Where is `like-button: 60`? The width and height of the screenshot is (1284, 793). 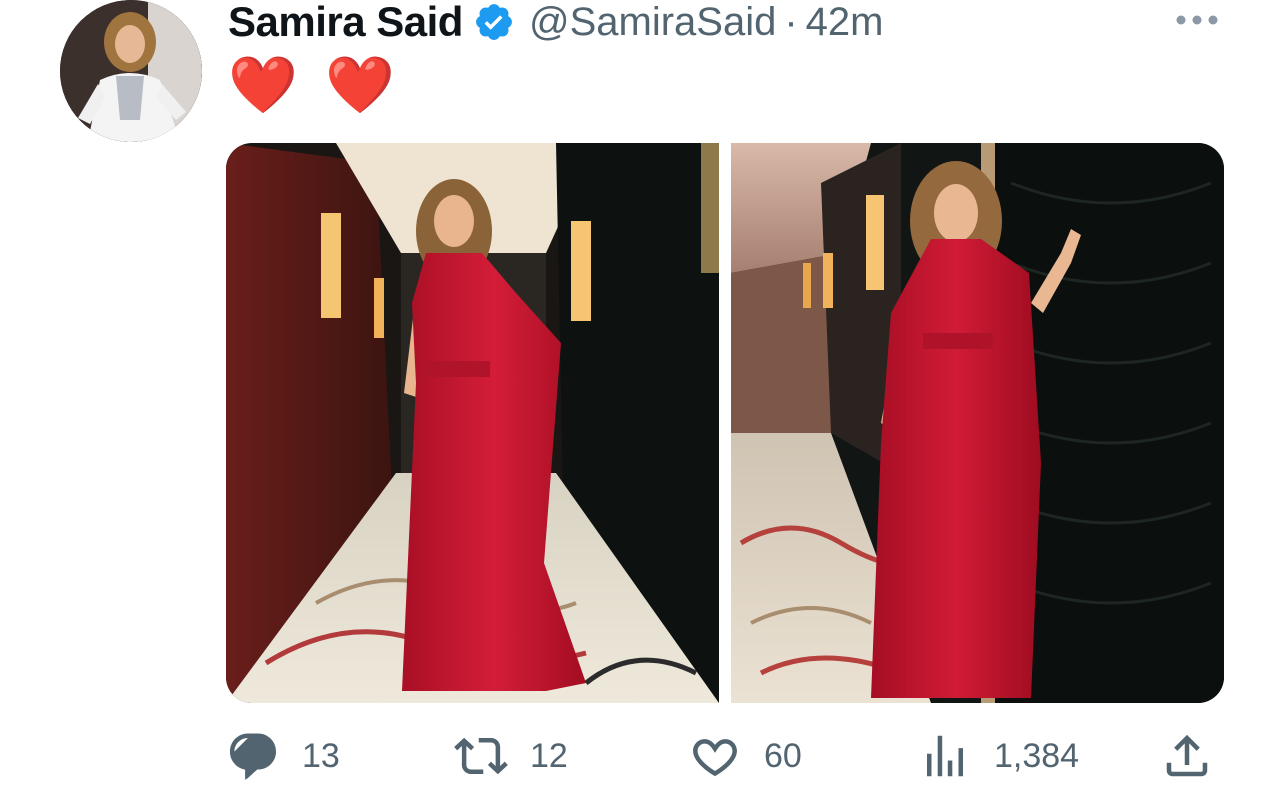 like-button: 60 is located at coordinates (745, 756).